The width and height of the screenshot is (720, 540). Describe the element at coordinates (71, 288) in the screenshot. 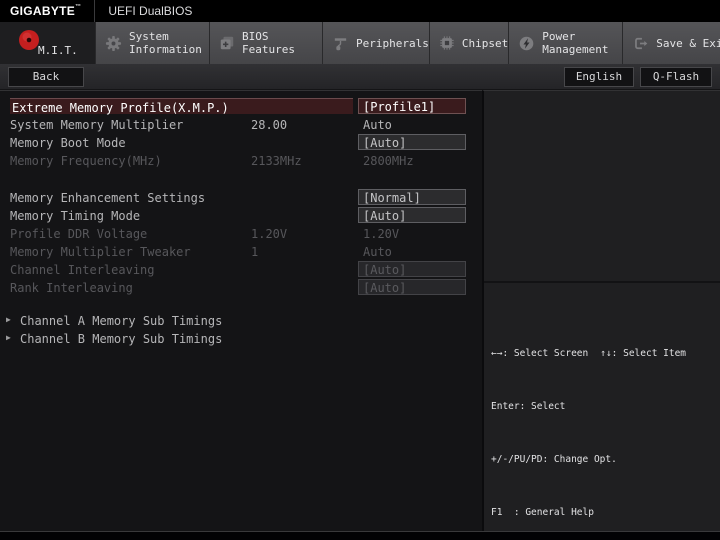

I see `setting-label: Rank Interleaving` at that location.